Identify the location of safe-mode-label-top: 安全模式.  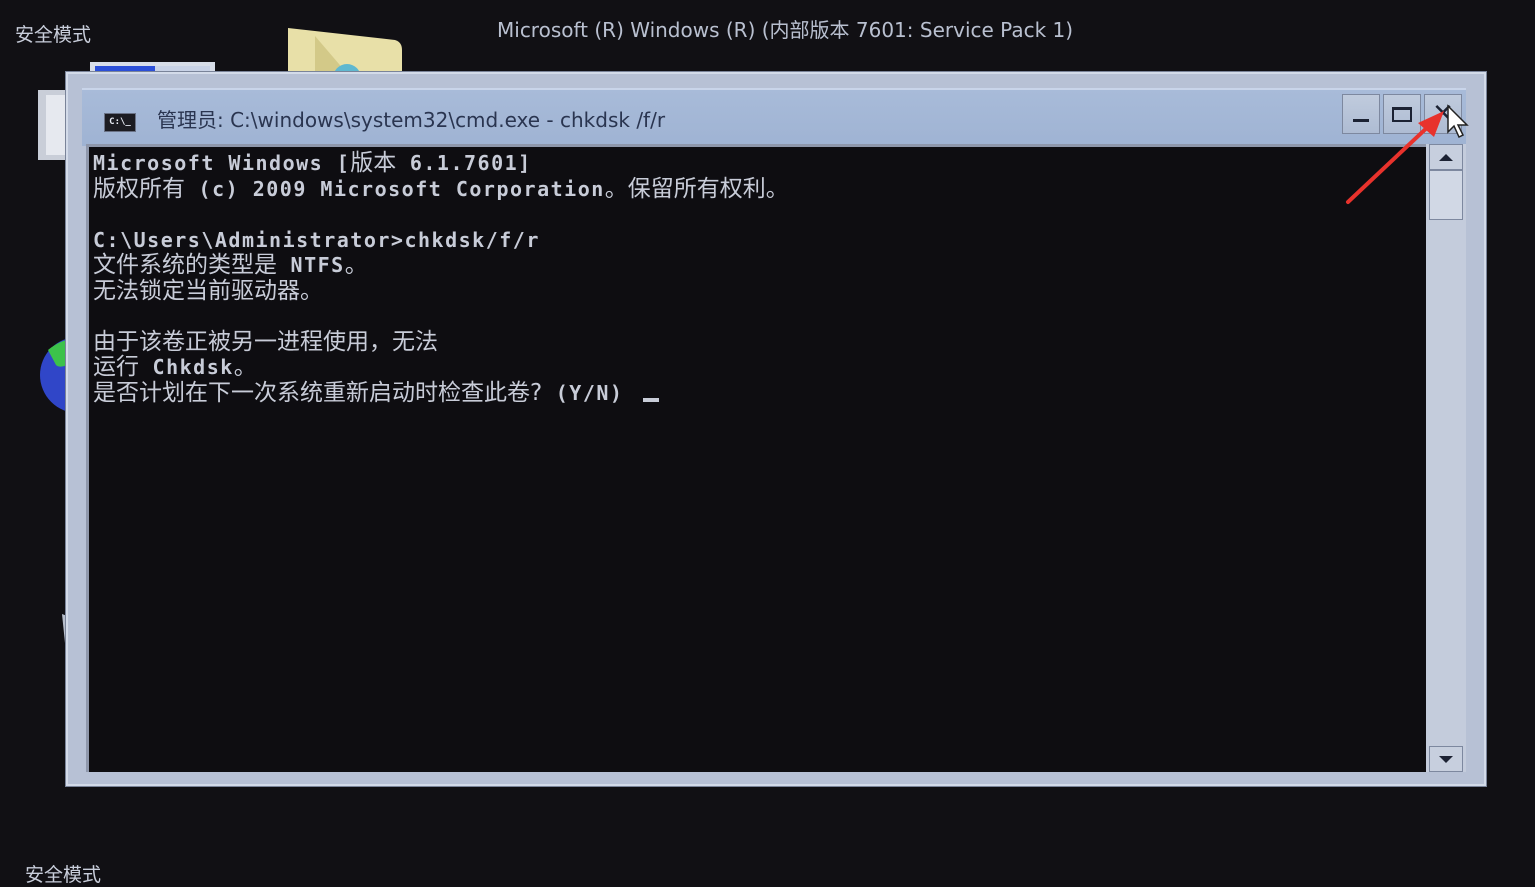
(53, 35).